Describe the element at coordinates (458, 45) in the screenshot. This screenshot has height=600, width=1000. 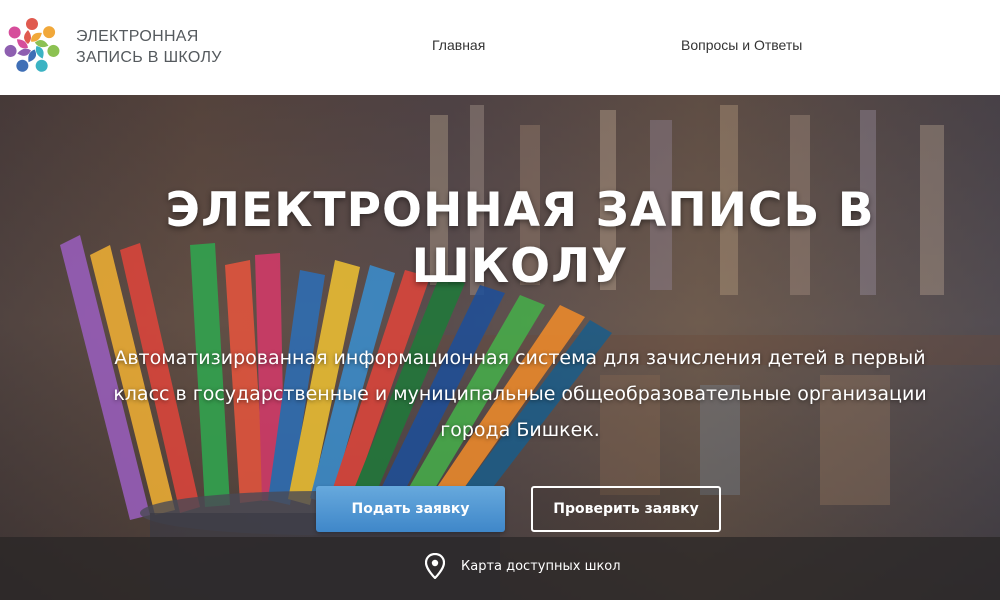
I see `nav-home-link: Главная` at that location.